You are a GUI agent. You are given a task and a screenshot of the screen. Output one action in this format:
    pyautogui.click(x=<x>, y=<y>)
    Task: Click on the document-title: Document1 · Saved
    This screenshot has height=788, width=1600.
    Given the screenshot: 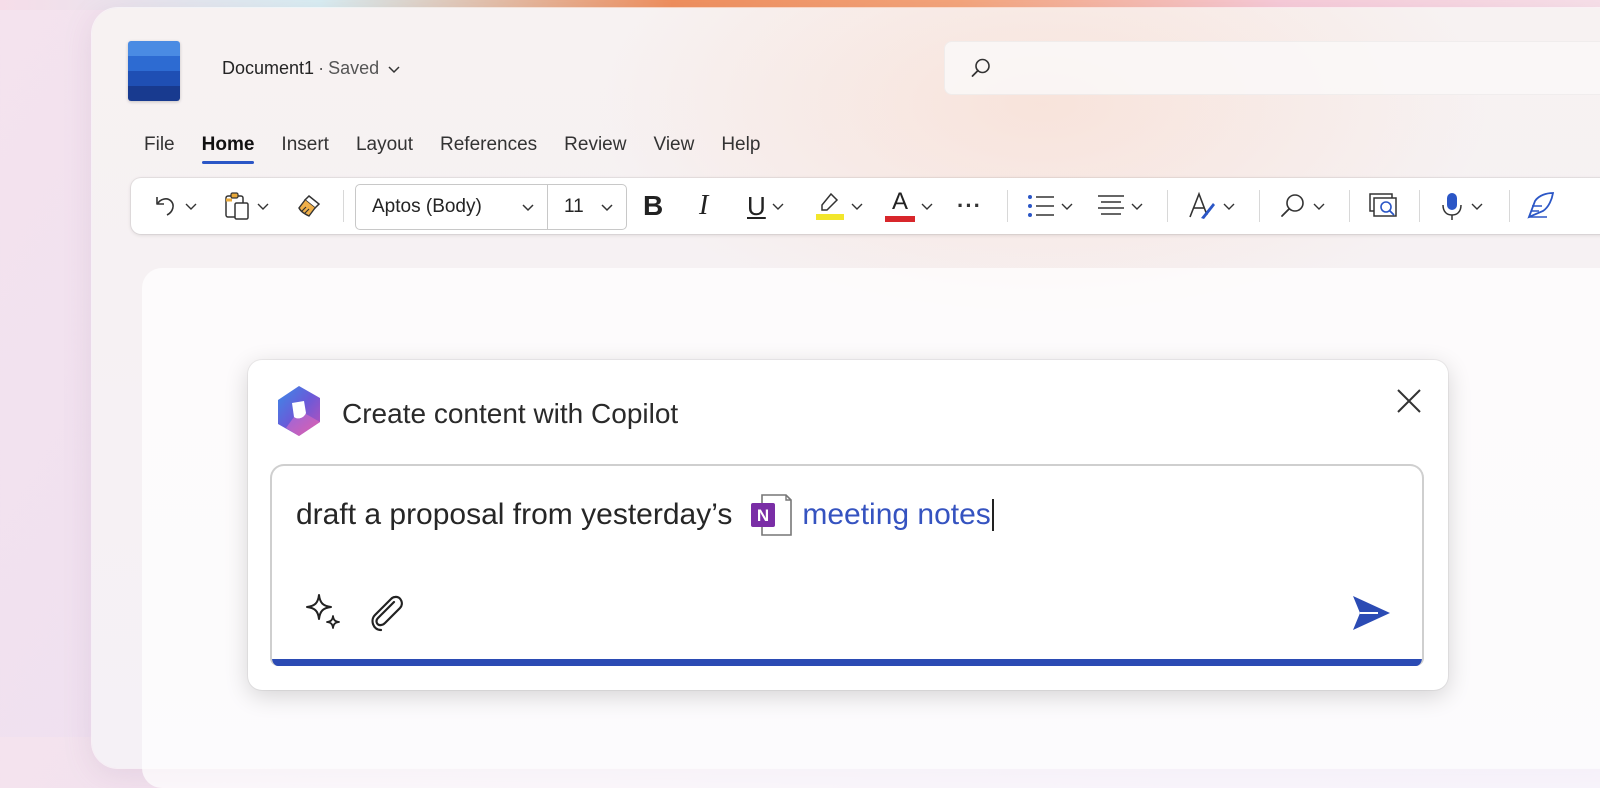 What is the action you would take?
    pyautogui.click(x=311, y=68)
    